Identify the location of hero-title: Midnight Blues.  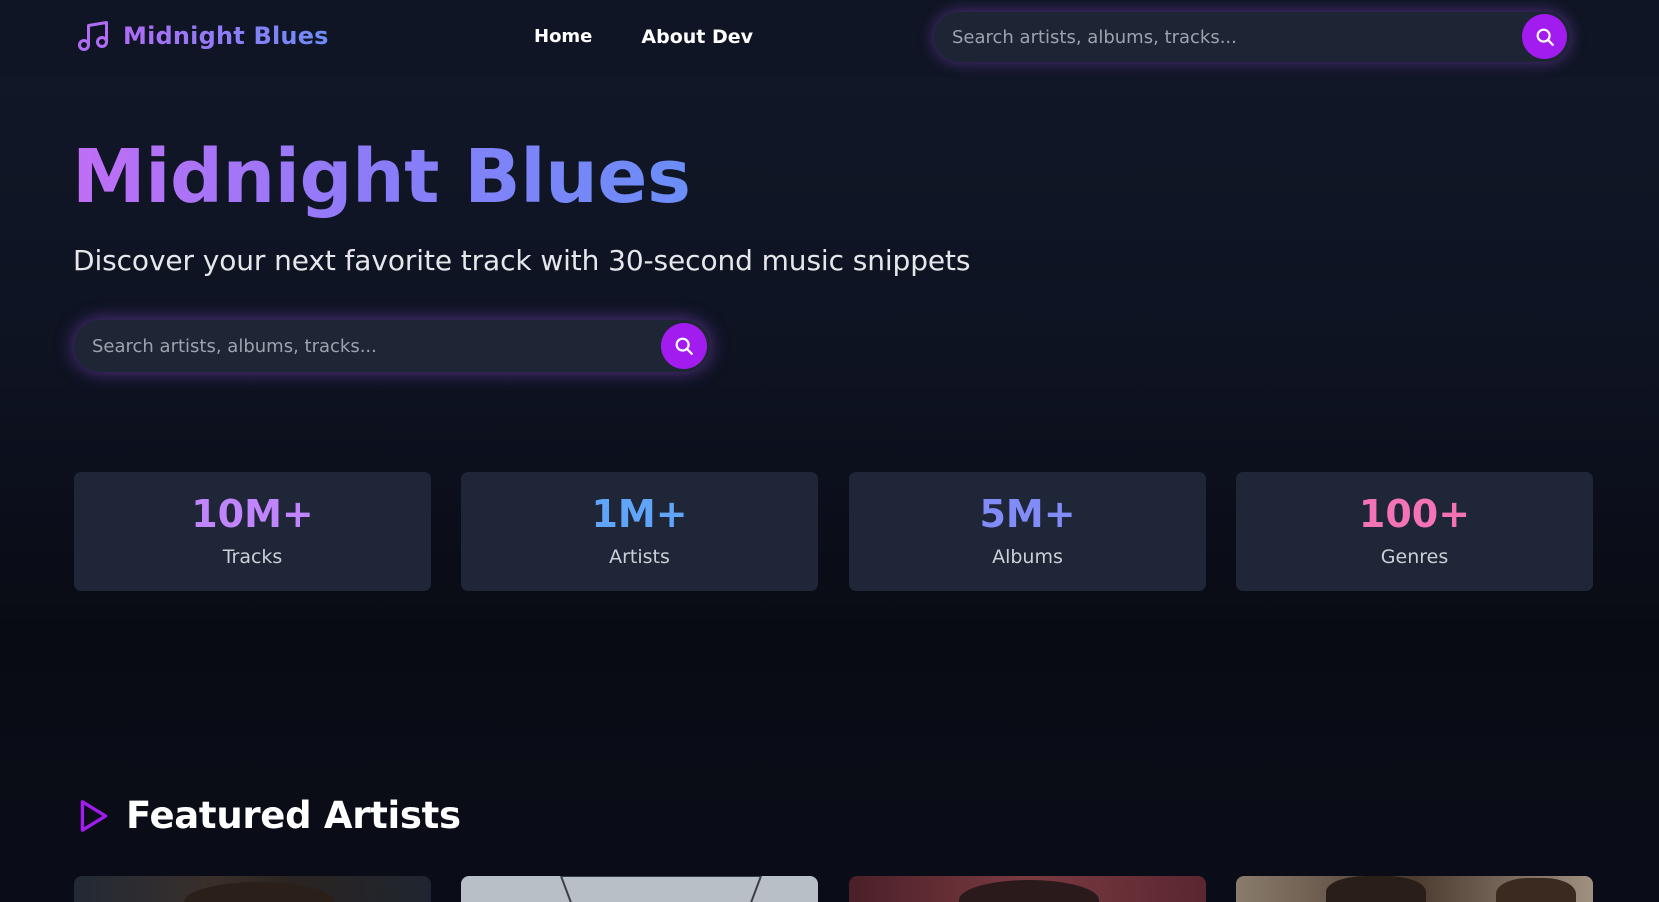
(381, 180).